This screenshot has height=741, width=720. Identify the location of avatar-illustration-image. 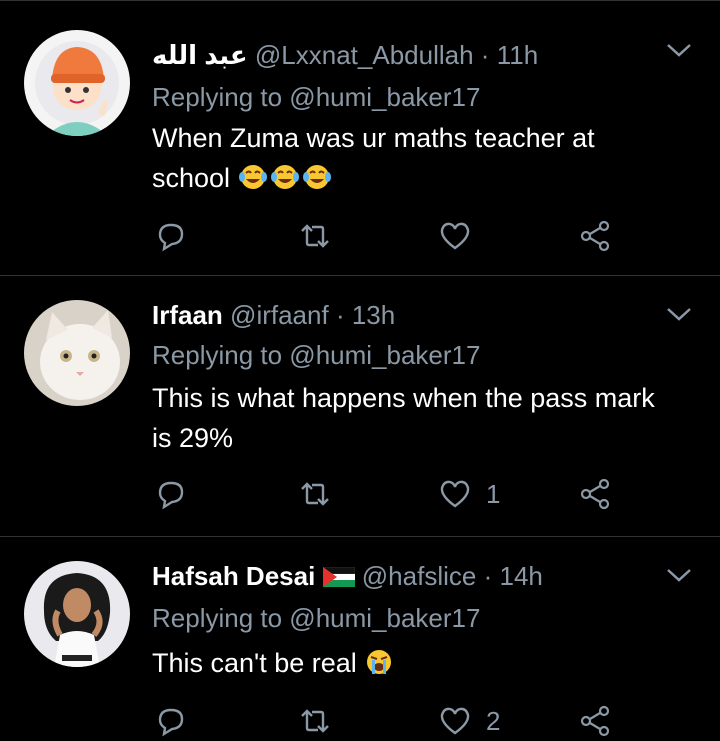
(77, 614).